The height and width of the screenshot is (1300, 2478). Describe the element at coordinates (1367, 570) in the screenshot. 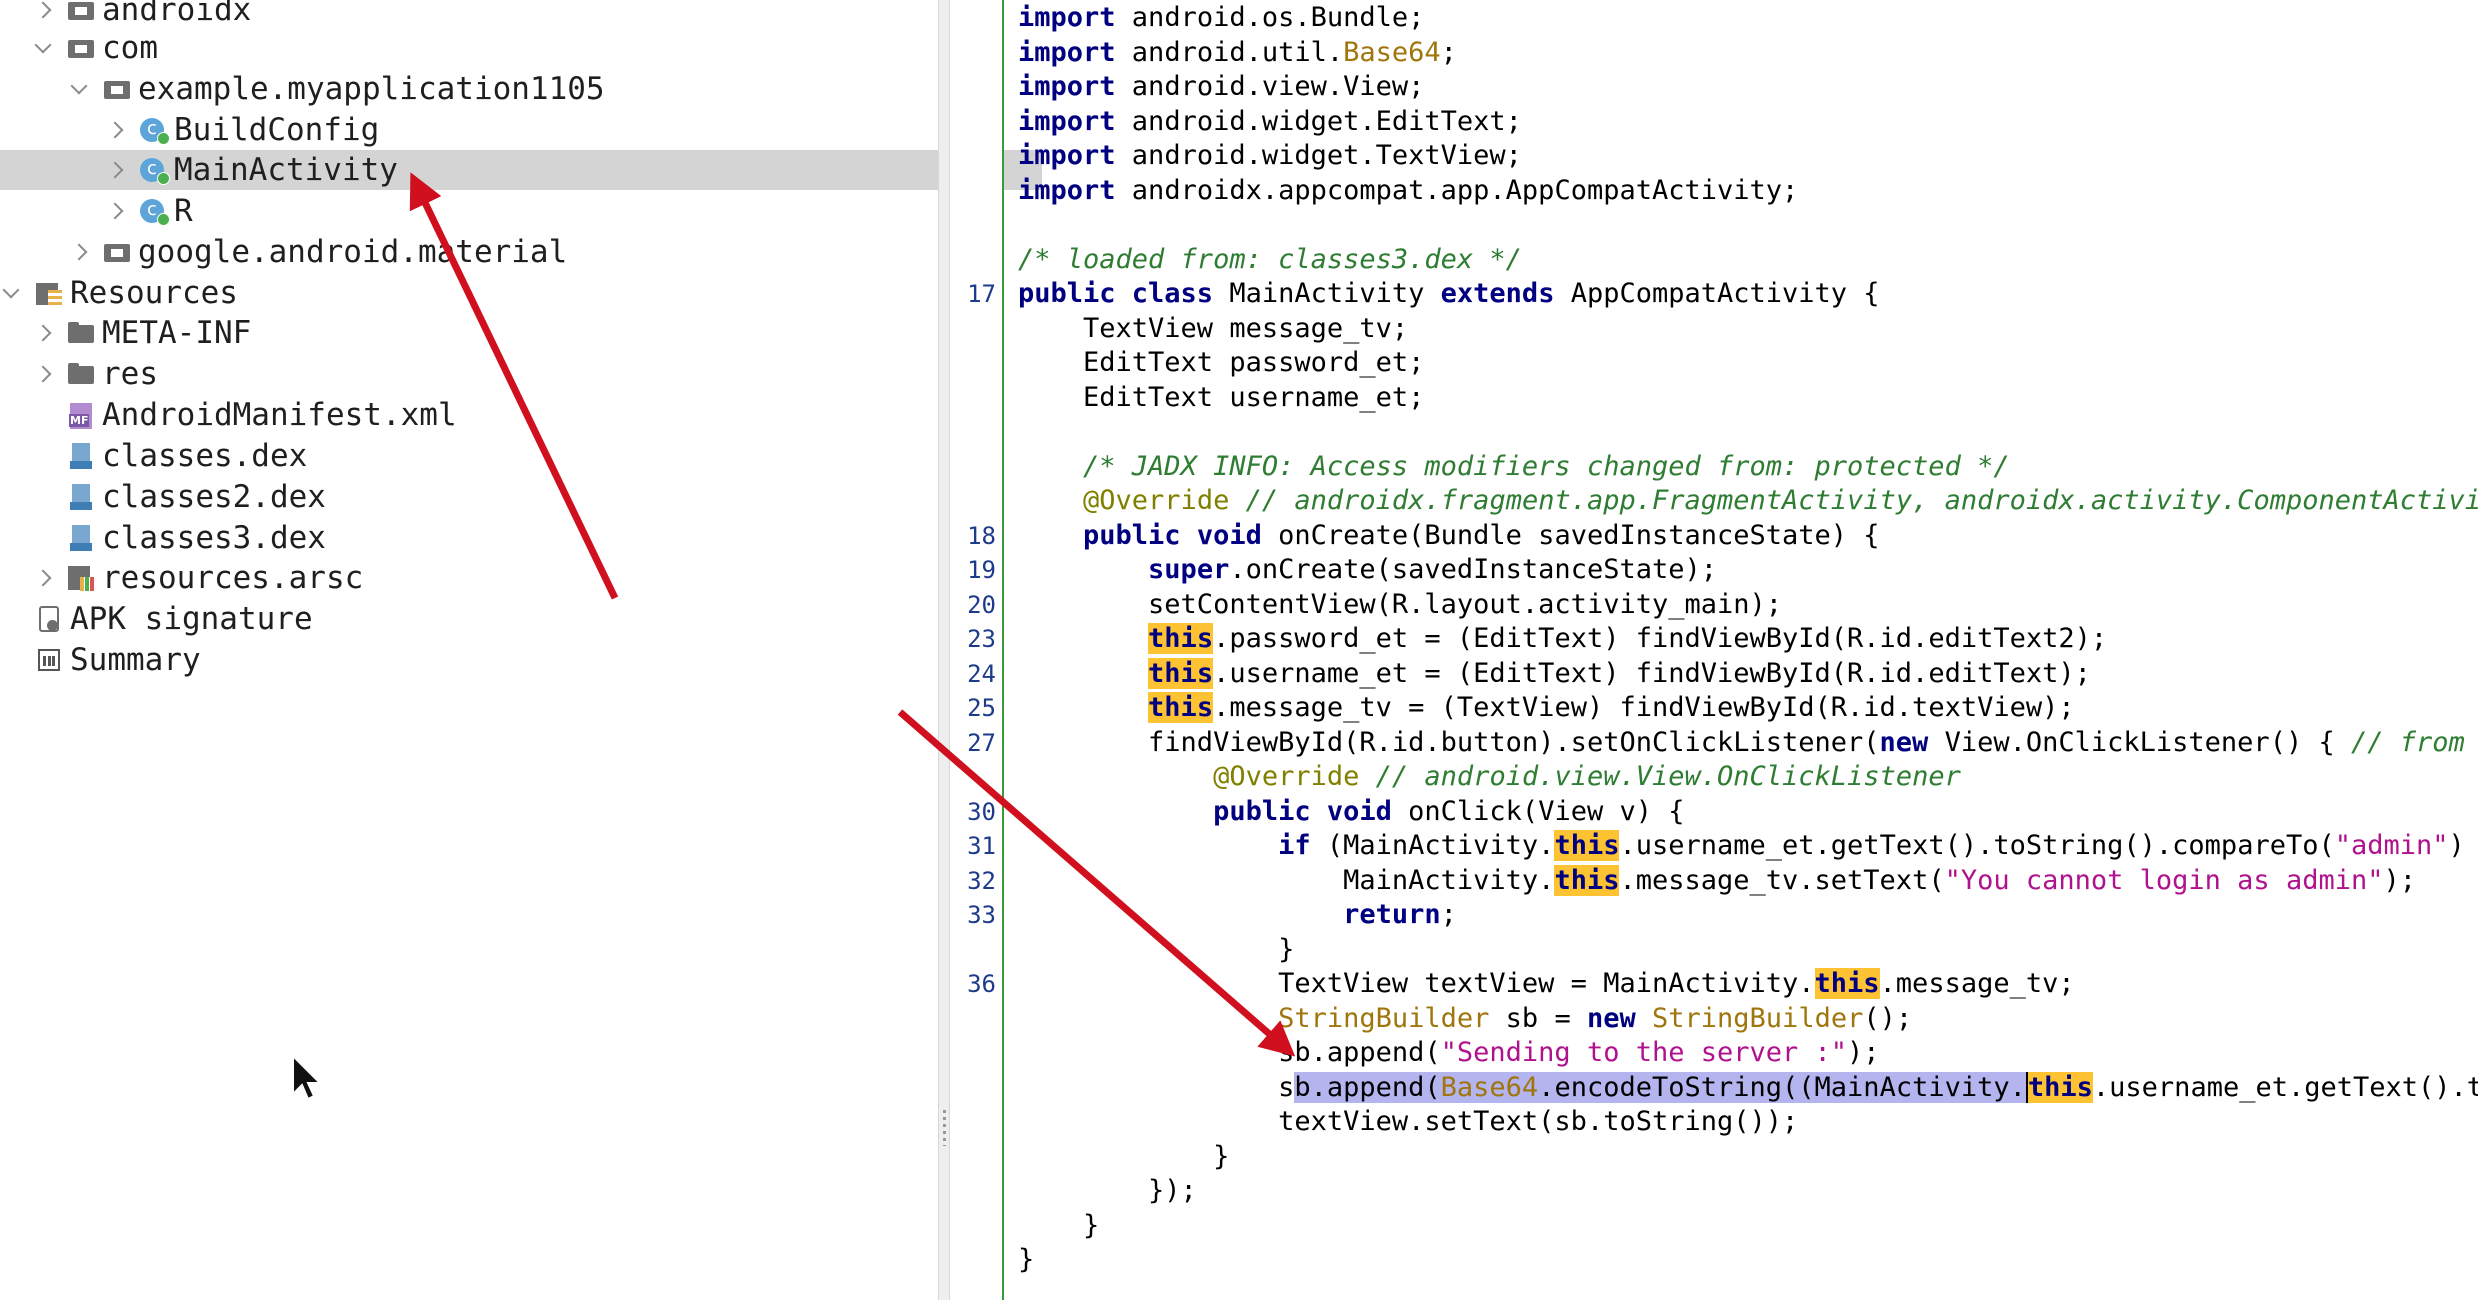

I see `code-line: super.onCreate(savedInstanceState);` at that location.